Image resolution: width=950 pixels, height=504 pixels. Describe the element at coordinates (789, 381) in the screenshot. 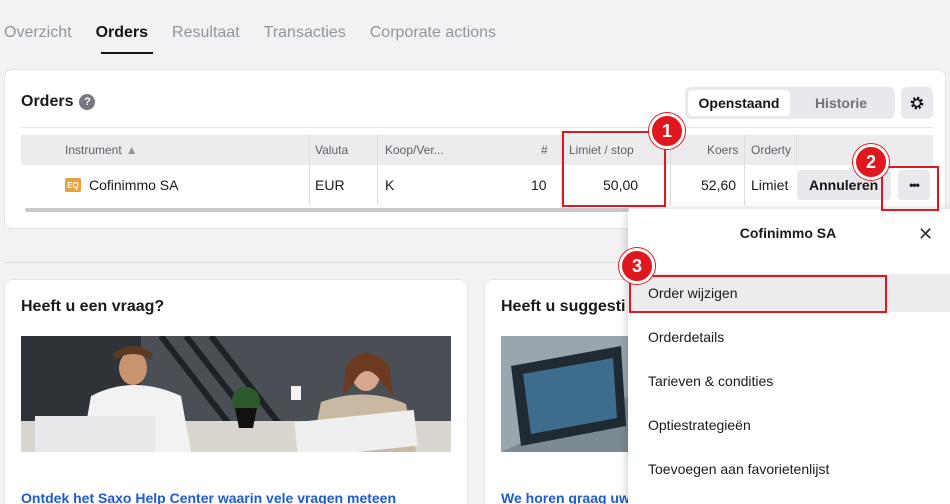

I see `menu-item-tarieven: Tarieven & condities` at that location.